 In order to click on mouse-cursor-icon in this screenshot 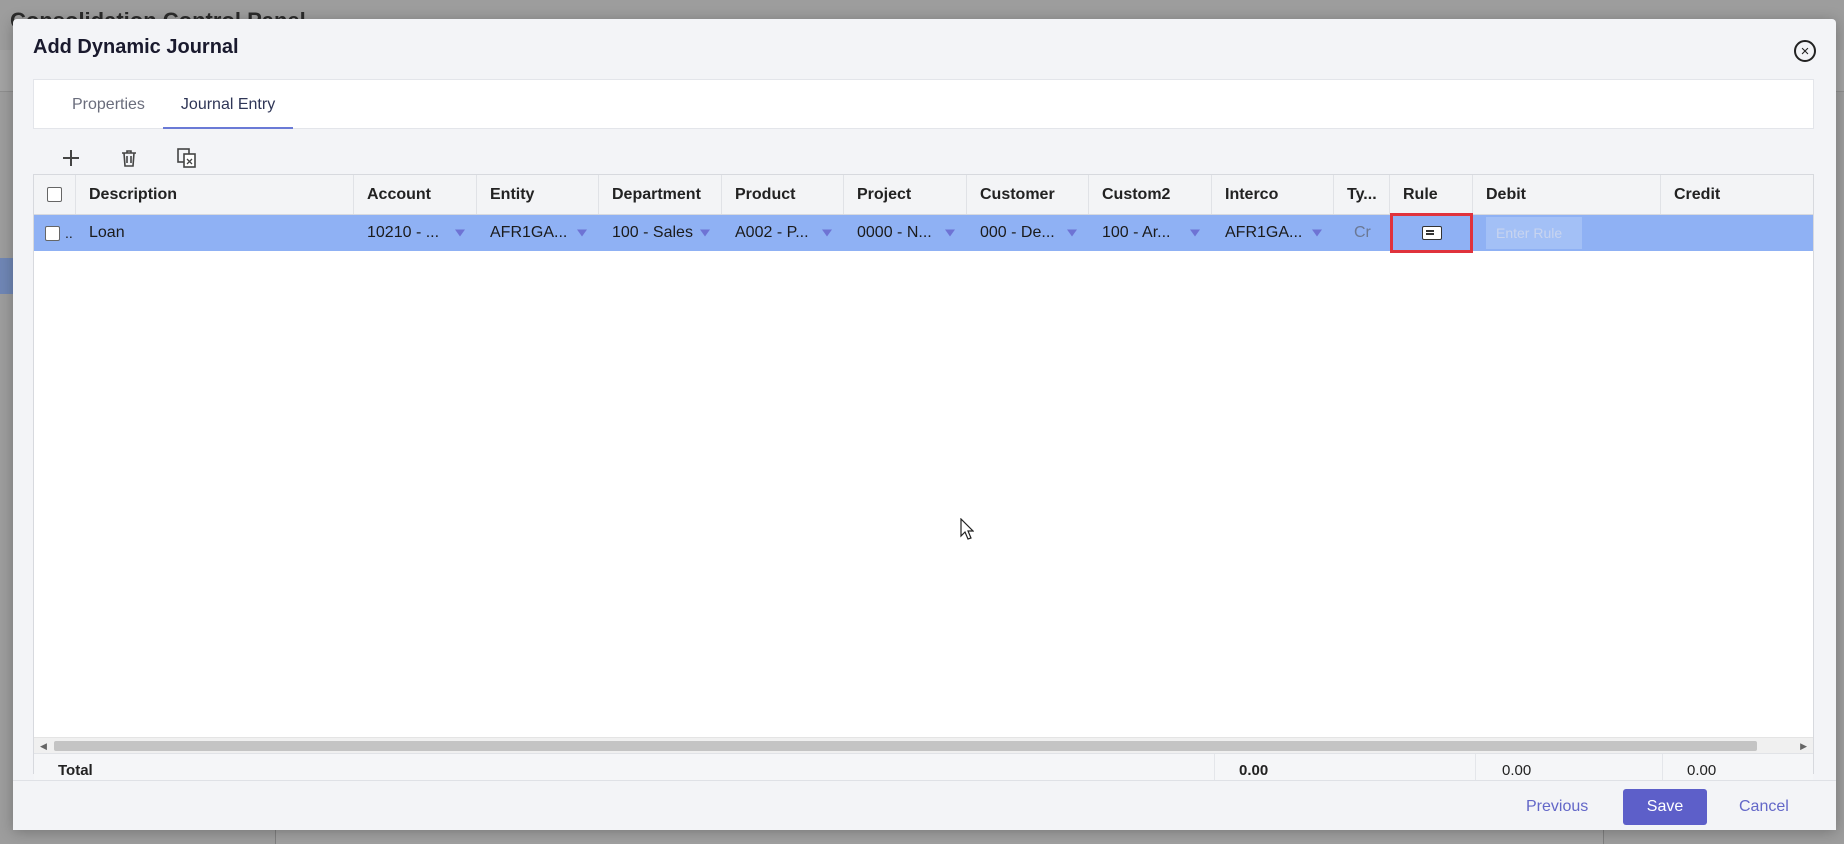, I will do `click(967, 529)`.